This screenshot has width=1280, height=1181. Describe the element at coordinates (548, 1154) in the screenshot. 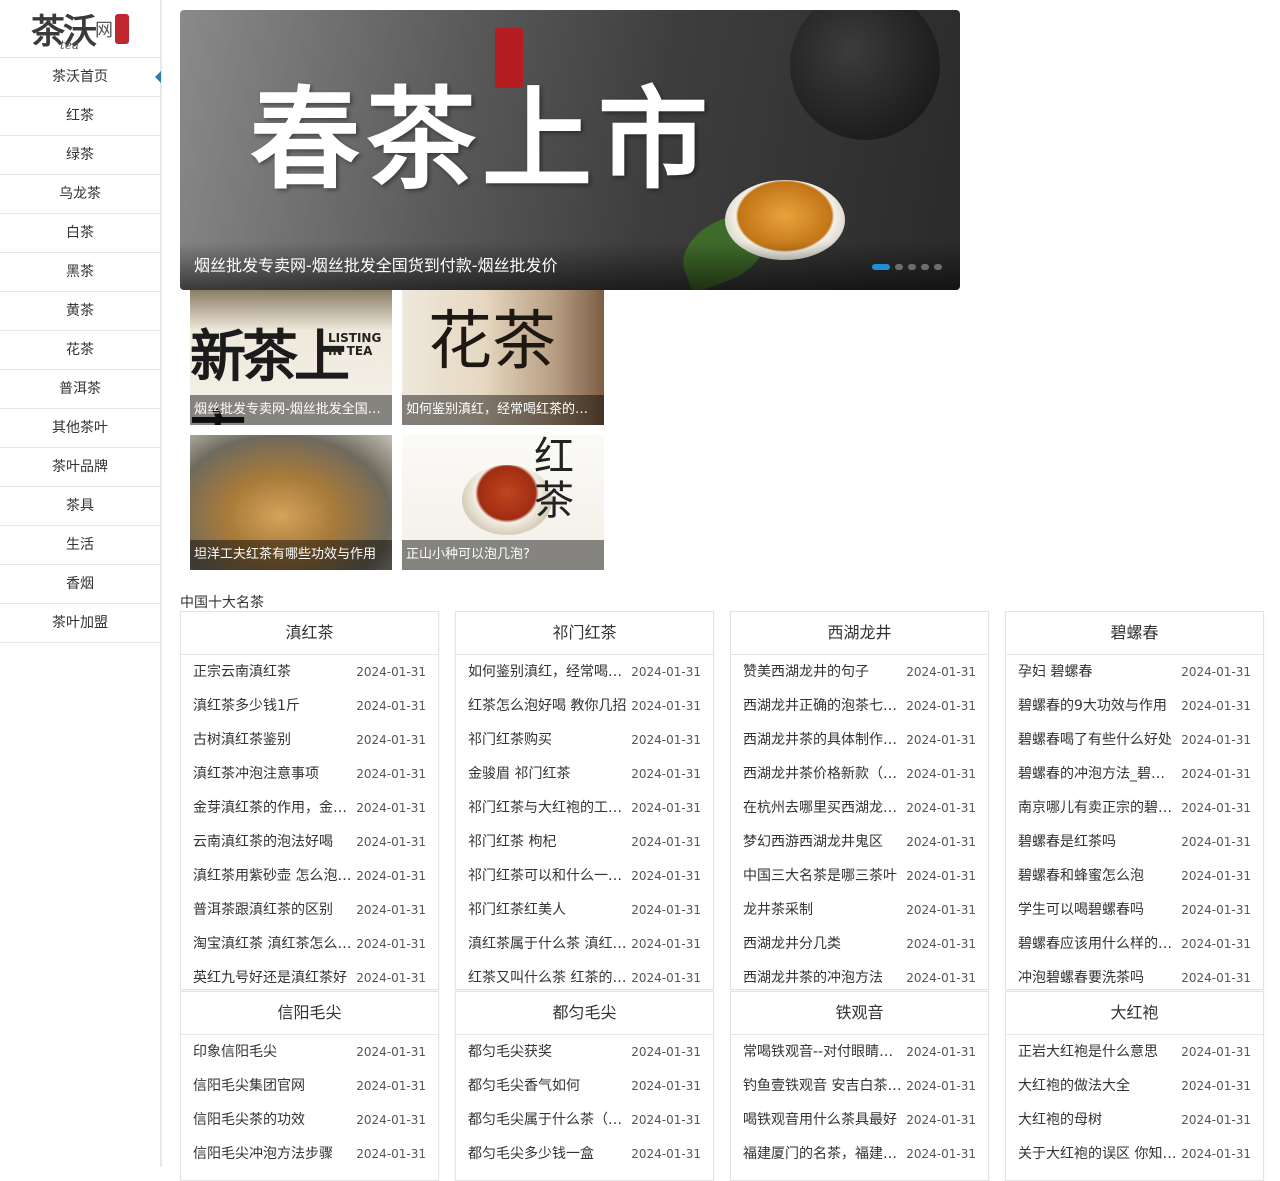

I see `article-link: 都匀毛尖多少钱一盒` at that location.